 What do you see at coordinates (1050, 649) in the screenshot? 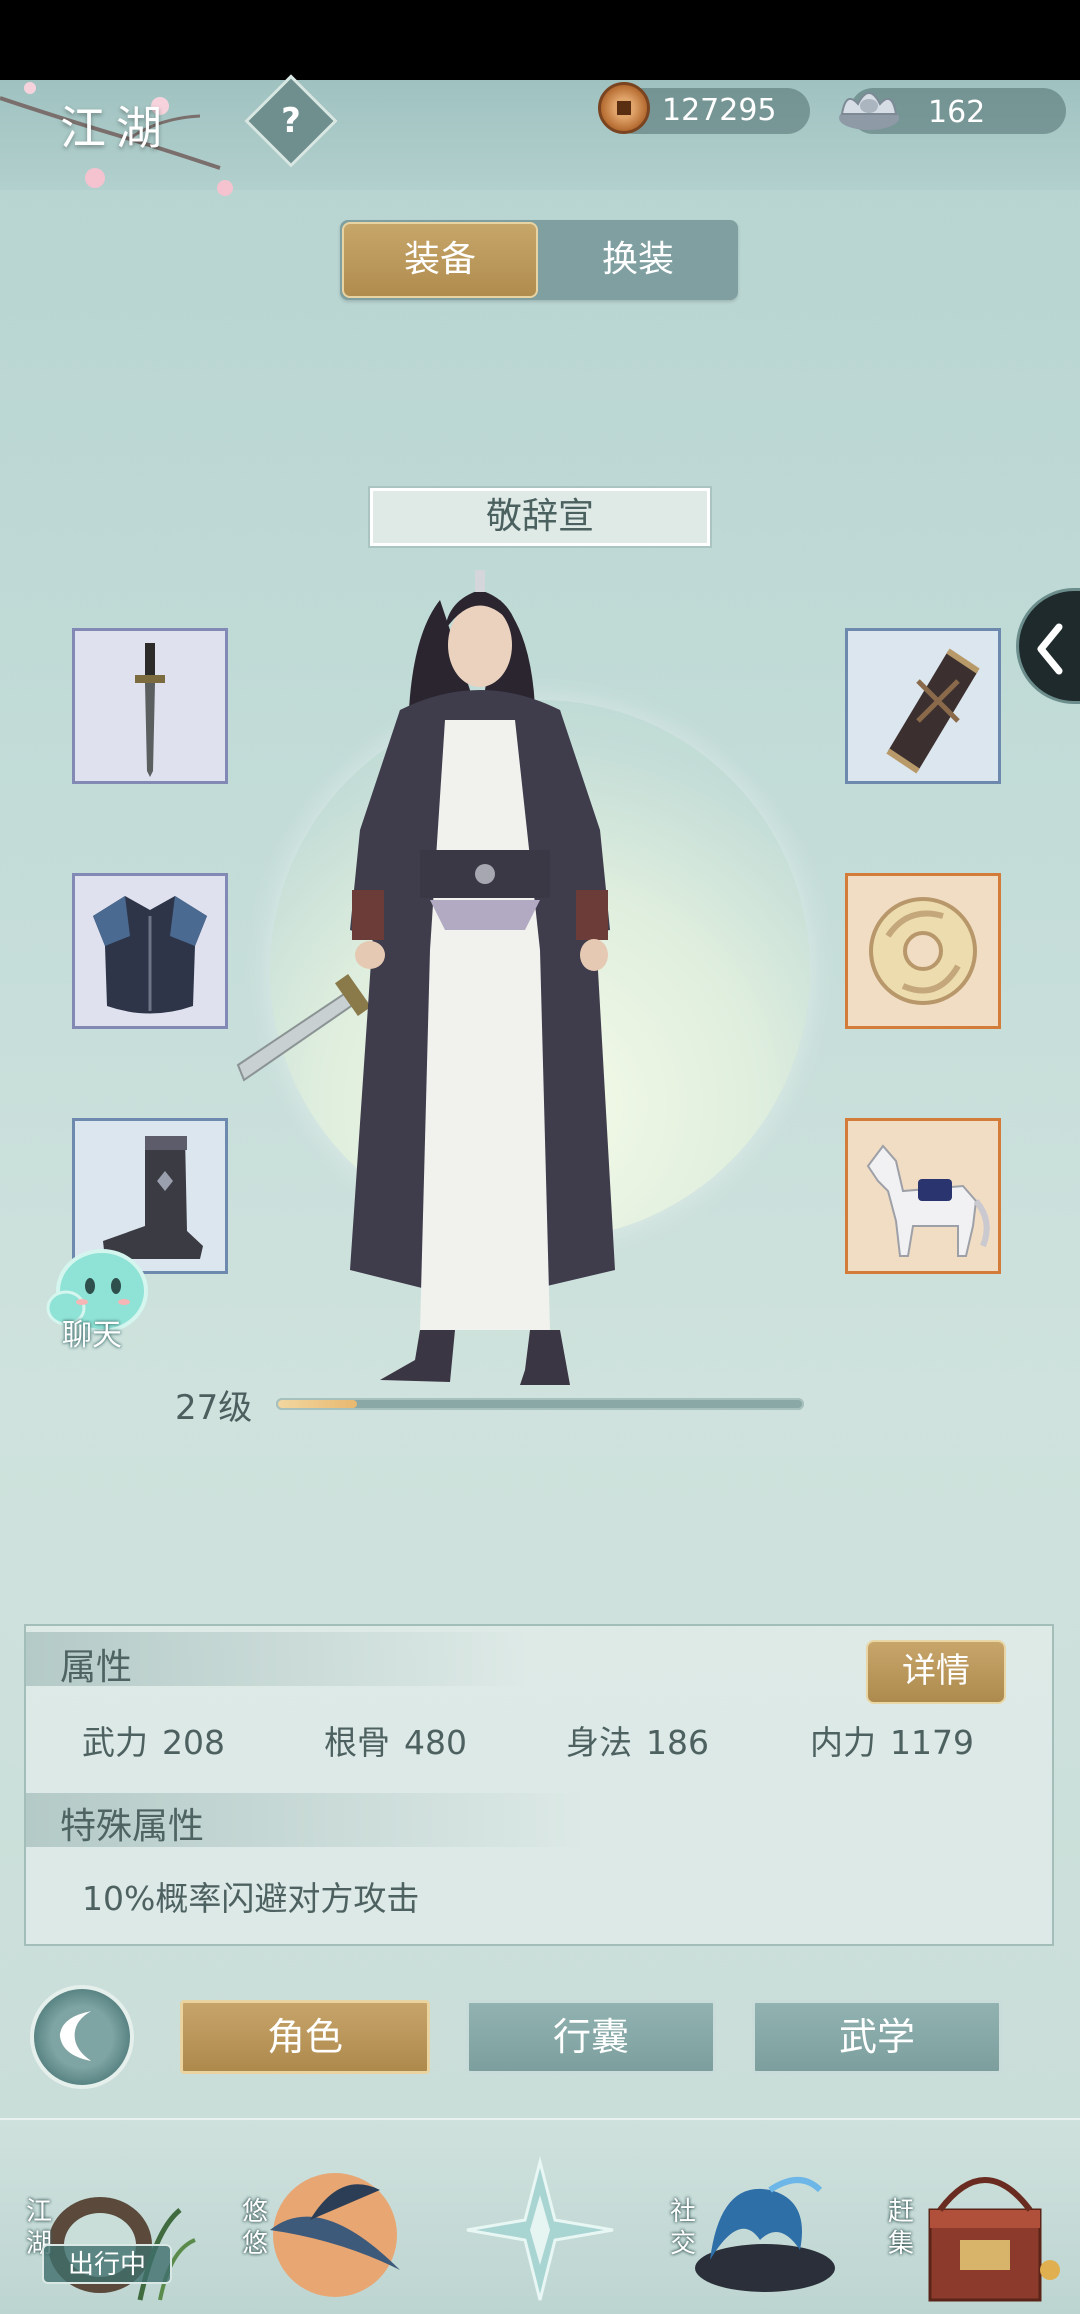
I see `chevron-left-icon` at bounding box center [1050, 649].